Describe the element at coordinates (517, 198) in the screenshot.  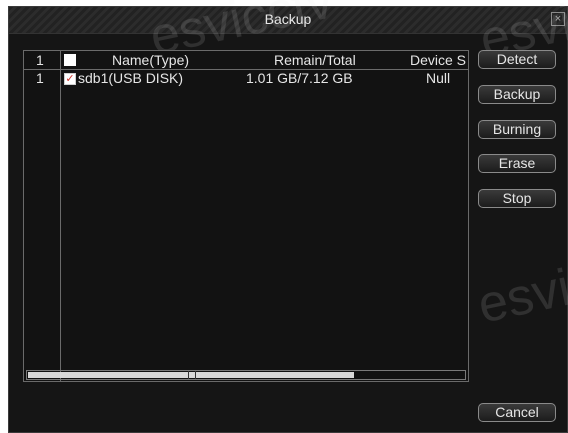
I see `stop-button: Stop` at that location.